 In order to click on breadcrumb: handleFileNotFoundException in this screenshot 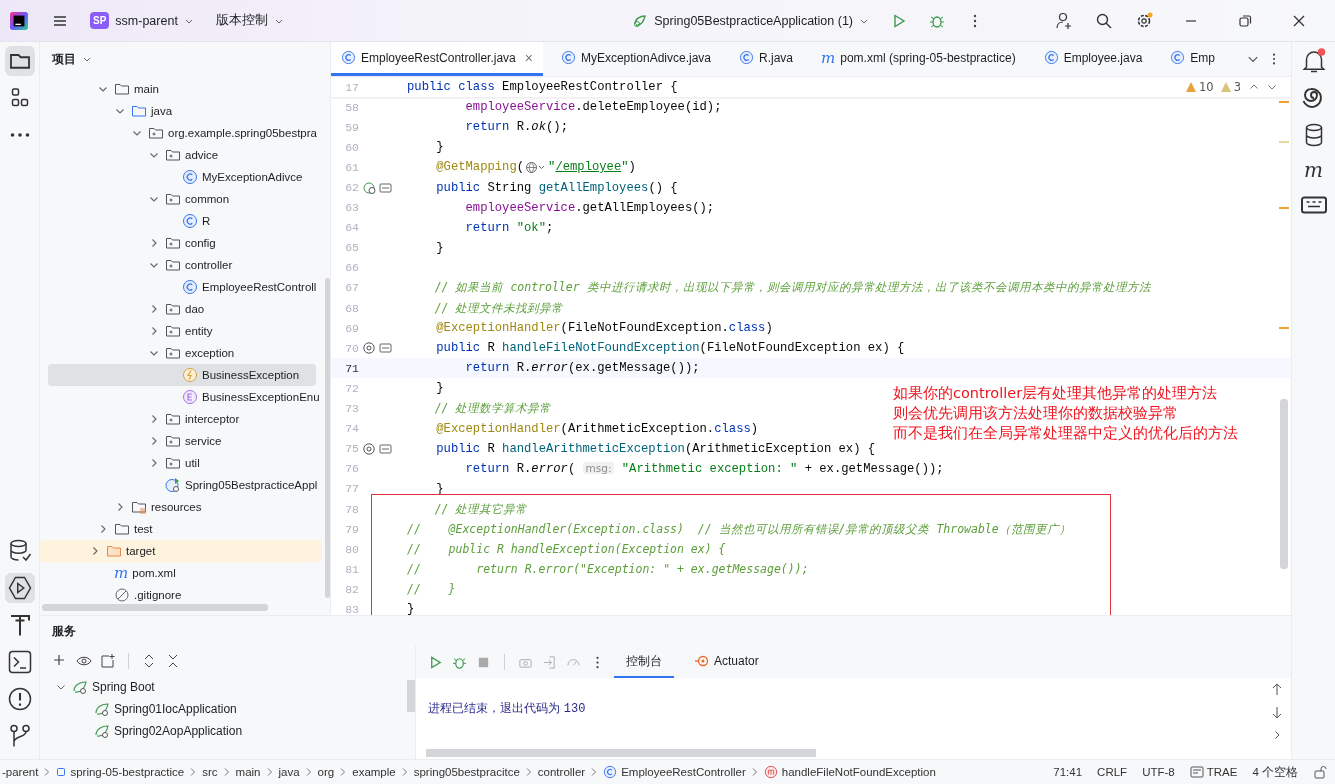, I will do `click(858, 772)`.